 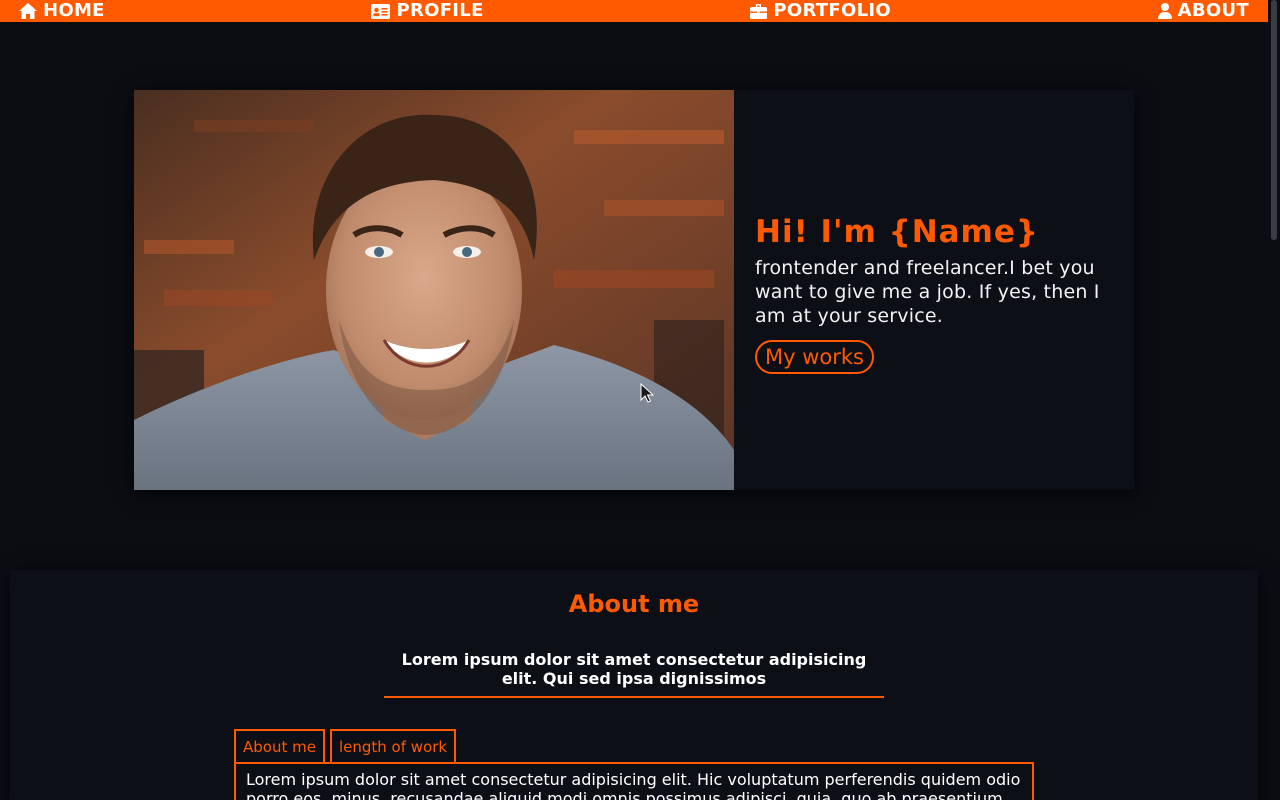 I want to click on hero-title: Hi! I'm {Name}, so click(x=897, y=232).